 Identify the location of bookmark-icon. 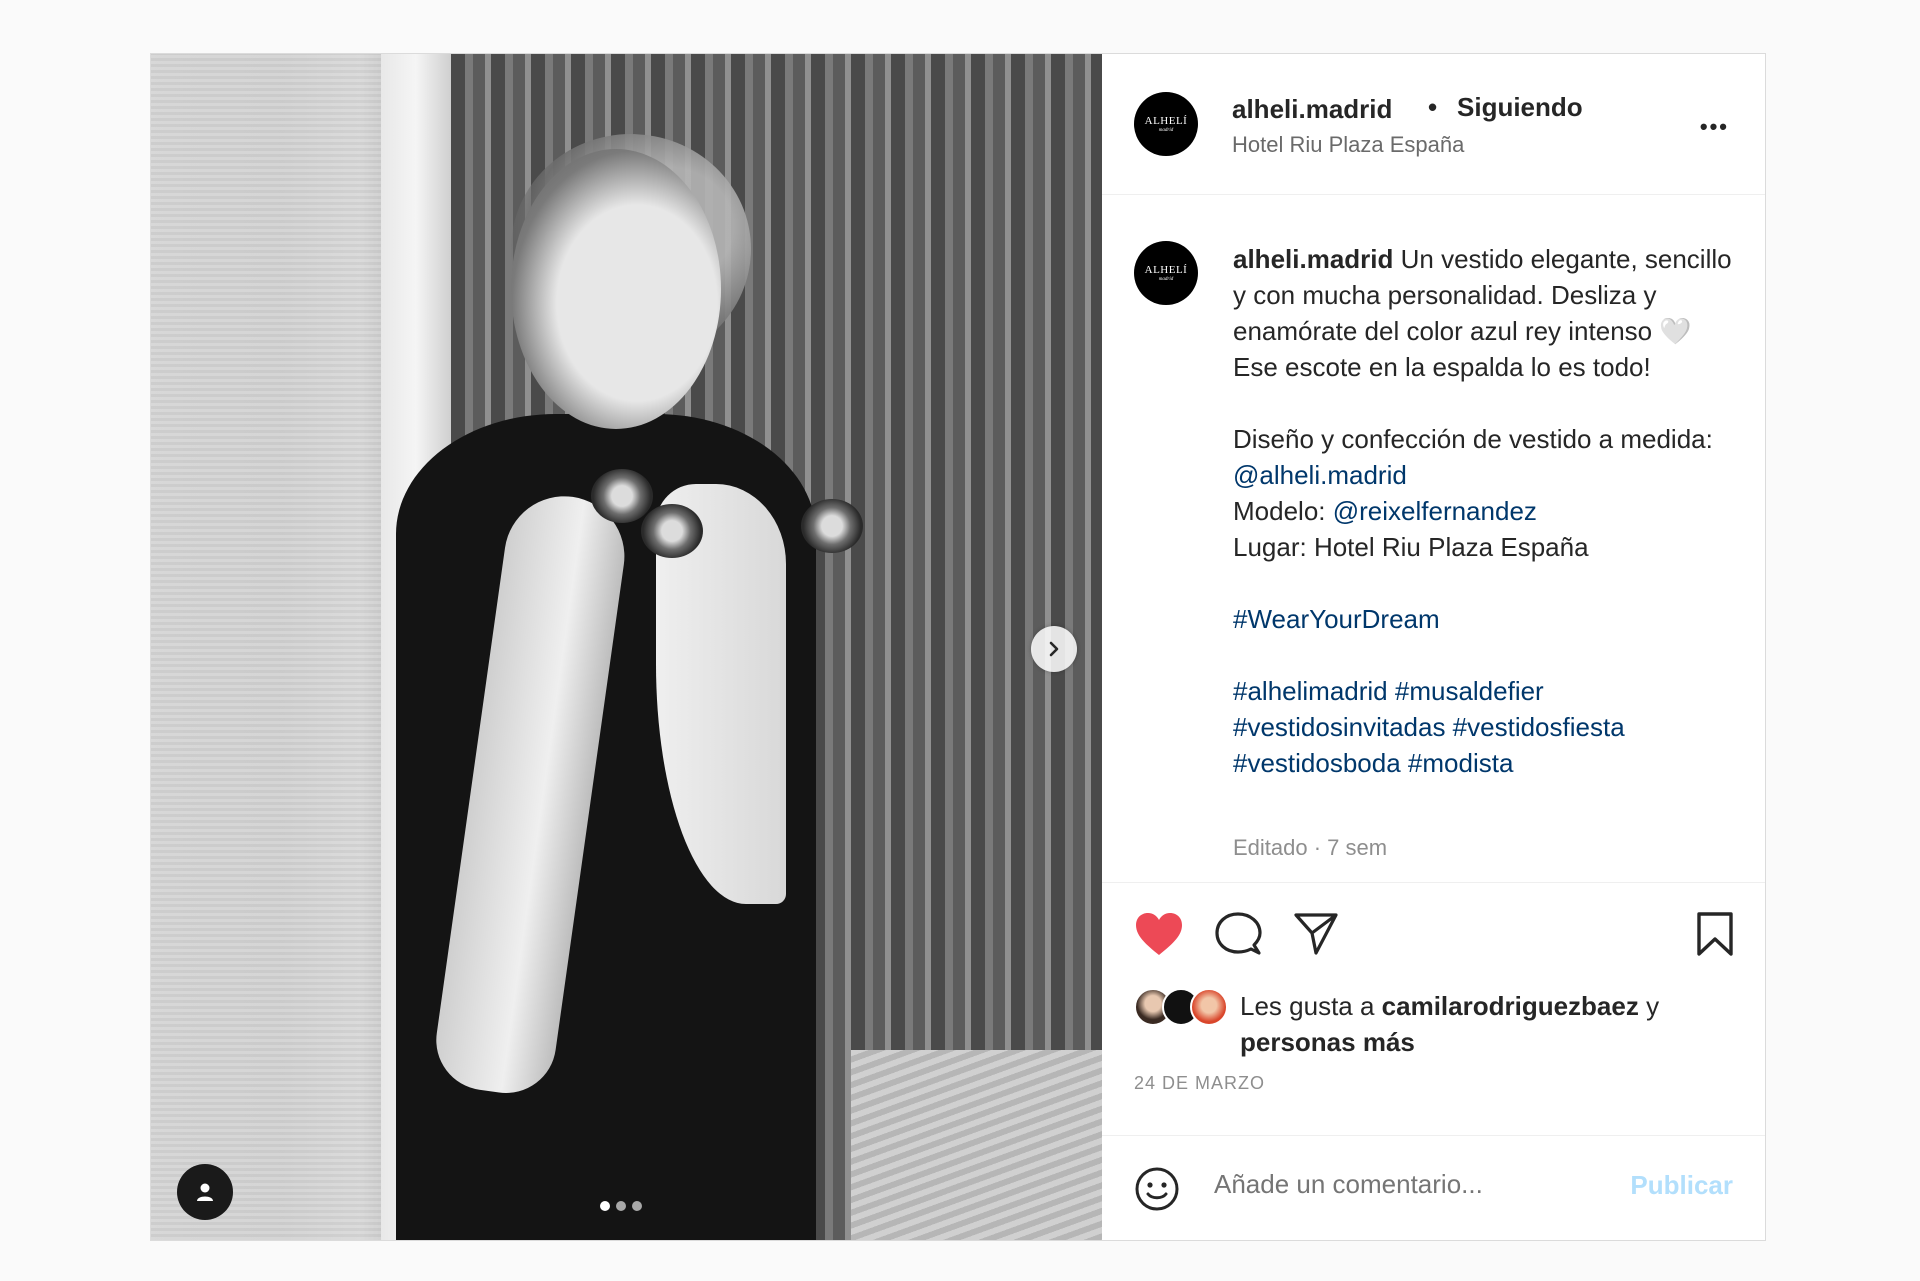
(1715, 934).